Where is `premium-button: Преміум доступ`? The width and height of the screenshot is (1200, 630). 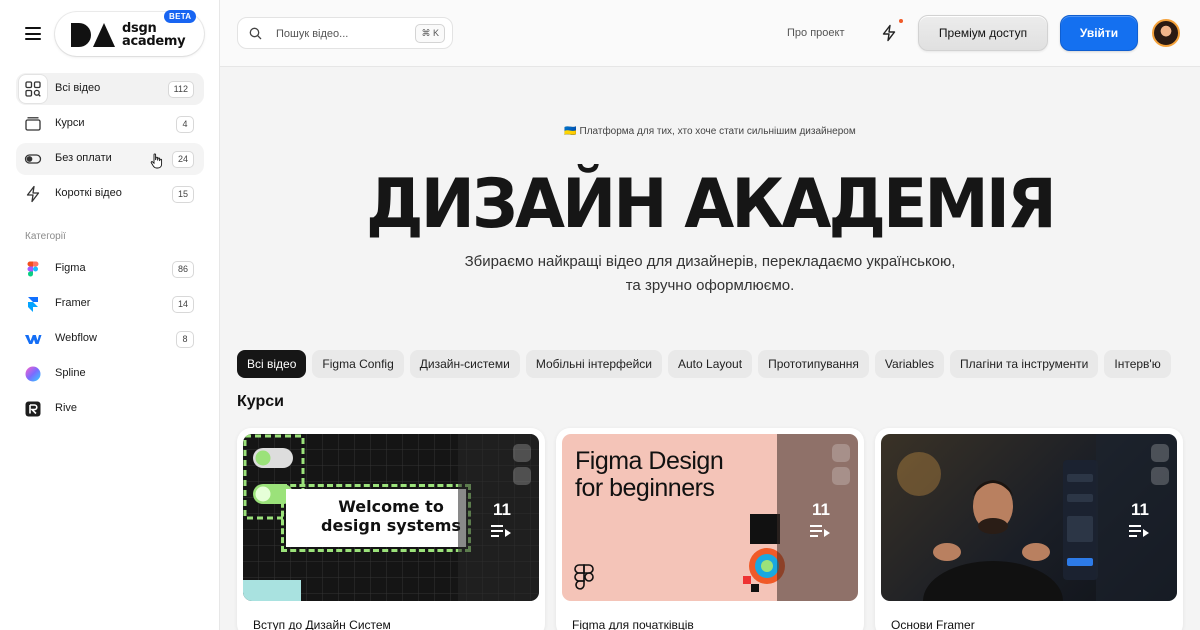
premium-button: Преміум доступ is located at coordinates (983, 33).